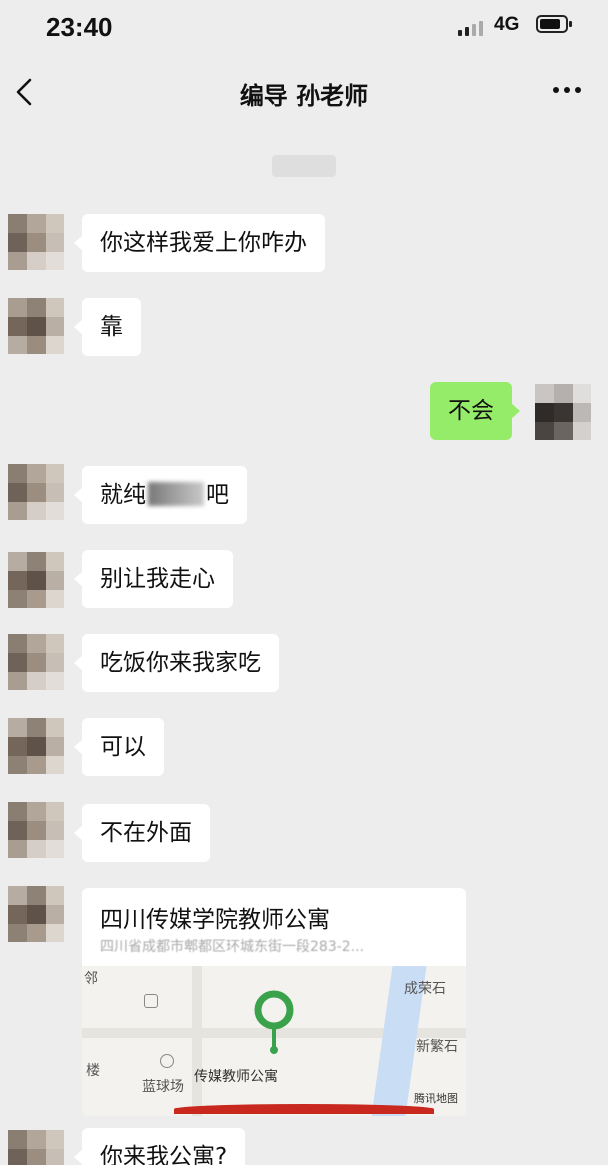  Describe the element at coordinates (471, 411) in the screenshot. I see `message-text: 不会` at that location.